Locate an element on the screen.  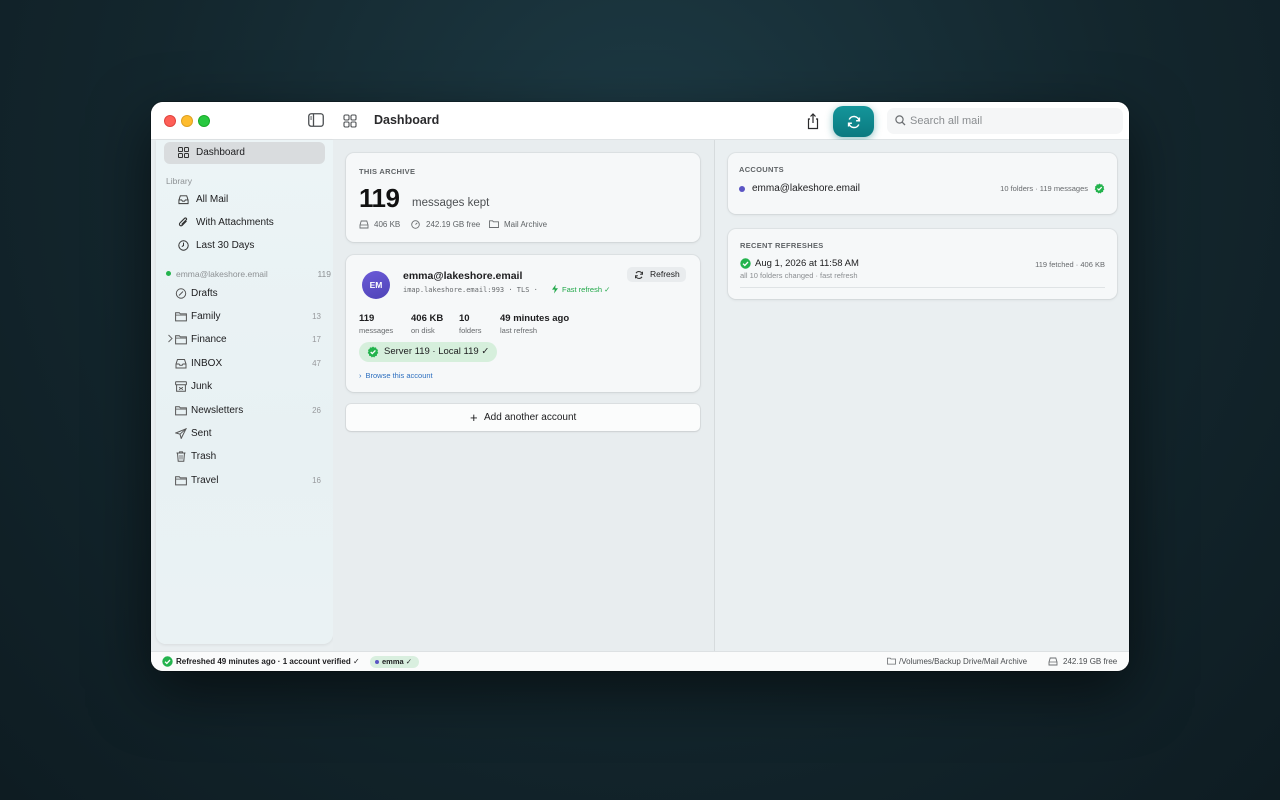
divider is located at coordinates (922, 287).